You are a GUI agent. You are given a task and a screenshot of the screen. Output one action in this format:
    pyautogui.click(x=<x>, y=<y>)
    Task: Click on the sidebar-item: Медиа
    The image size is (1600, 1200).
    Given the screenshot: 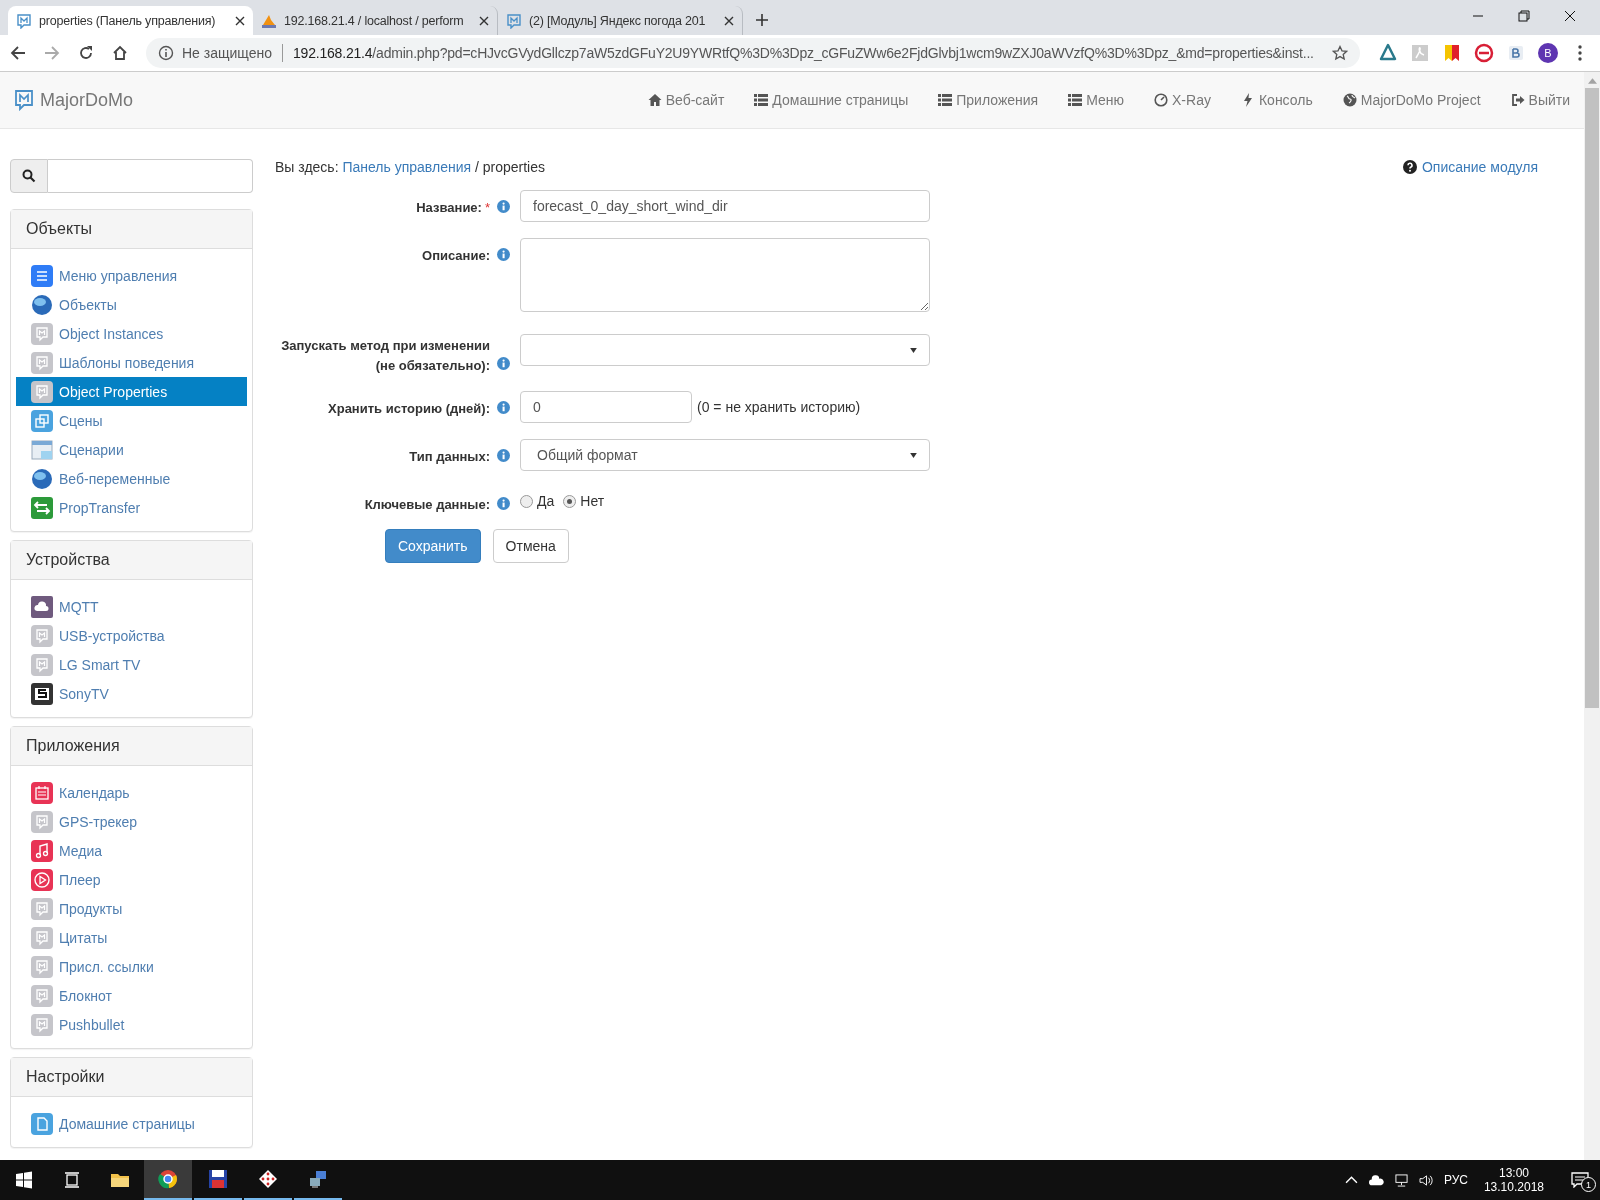 What is the action you would take?
    pyautogui.click(x=131, y=850)
    